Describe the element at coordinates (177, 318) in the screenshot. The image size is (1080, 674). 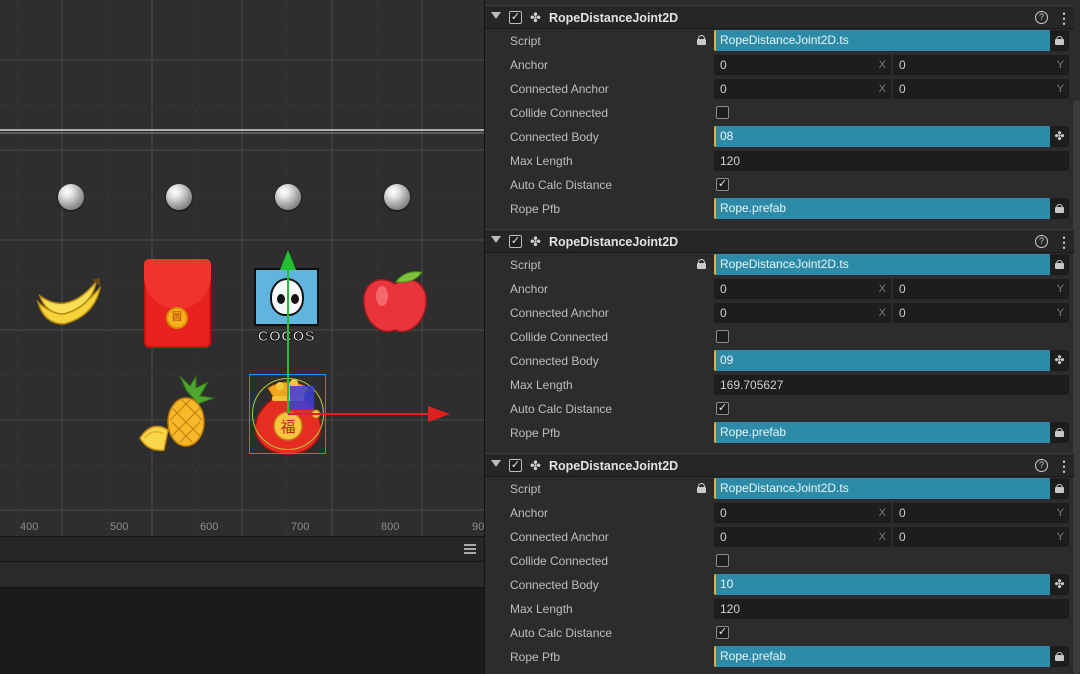
I see `envelope-seal: 圆` at that location.